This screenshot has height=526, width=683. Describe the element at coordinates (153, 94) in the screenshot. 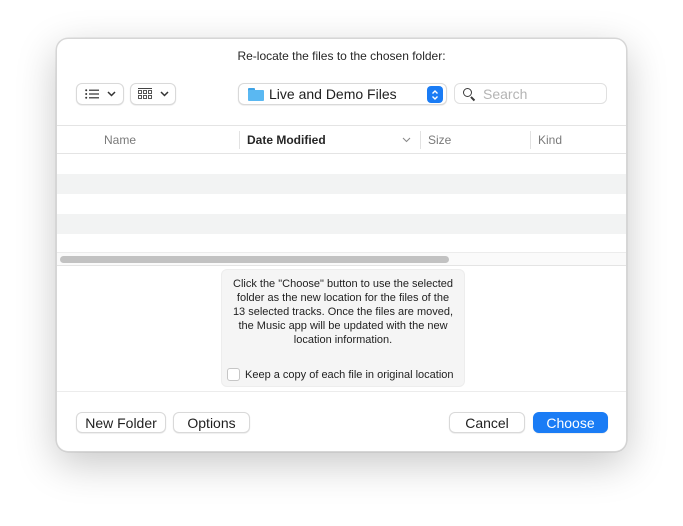

I see `grid-view-button` at that location.